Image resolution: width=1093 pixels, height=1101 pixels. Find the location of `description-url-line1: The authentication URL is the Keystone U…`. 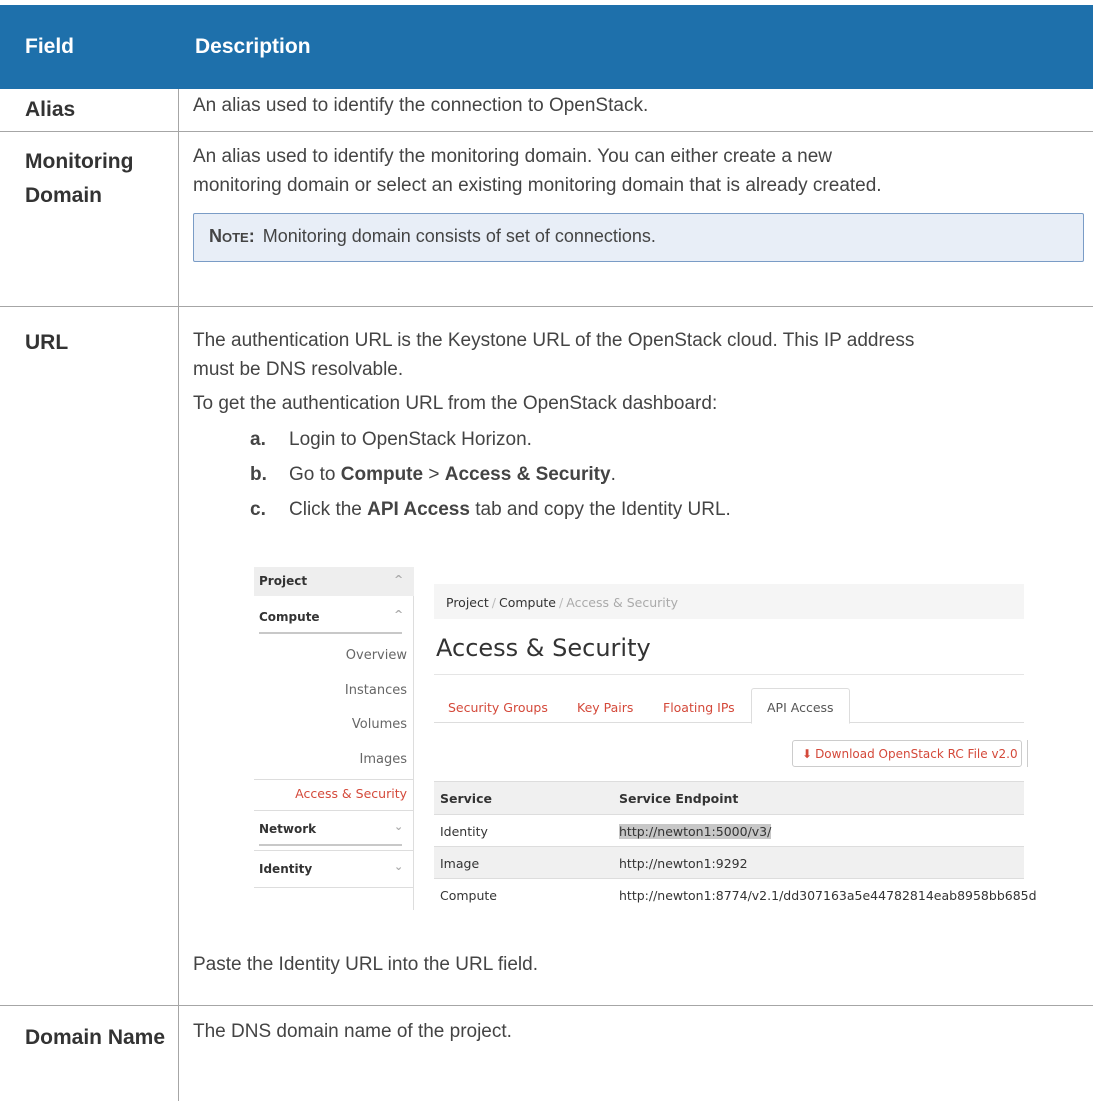

description-url-line1: The authentication URL is the Keystone U… is located at coordinates (554, 340).